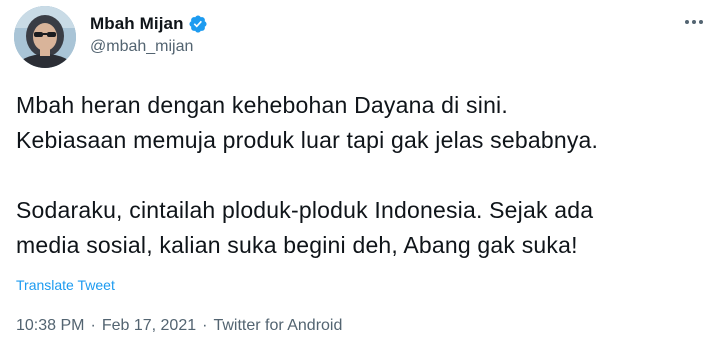 Image resolution: width=720 pixels, height=360 pixels. What do you see at coordinates (141, 47) in the screenshot?
I see `author-handle: @mbah_mijan` at bounding box center [141, 47].